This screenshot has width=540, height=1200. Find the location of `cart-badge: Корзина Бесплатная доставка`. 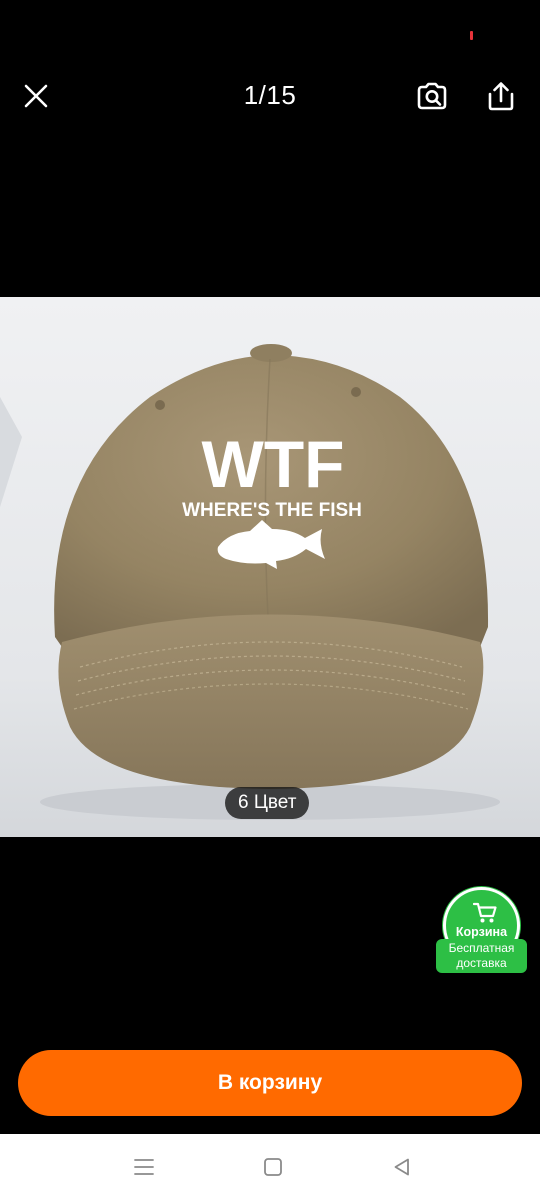

cart-badge: Корзина Бесплатная доставка is located at coordinates (481, 930).